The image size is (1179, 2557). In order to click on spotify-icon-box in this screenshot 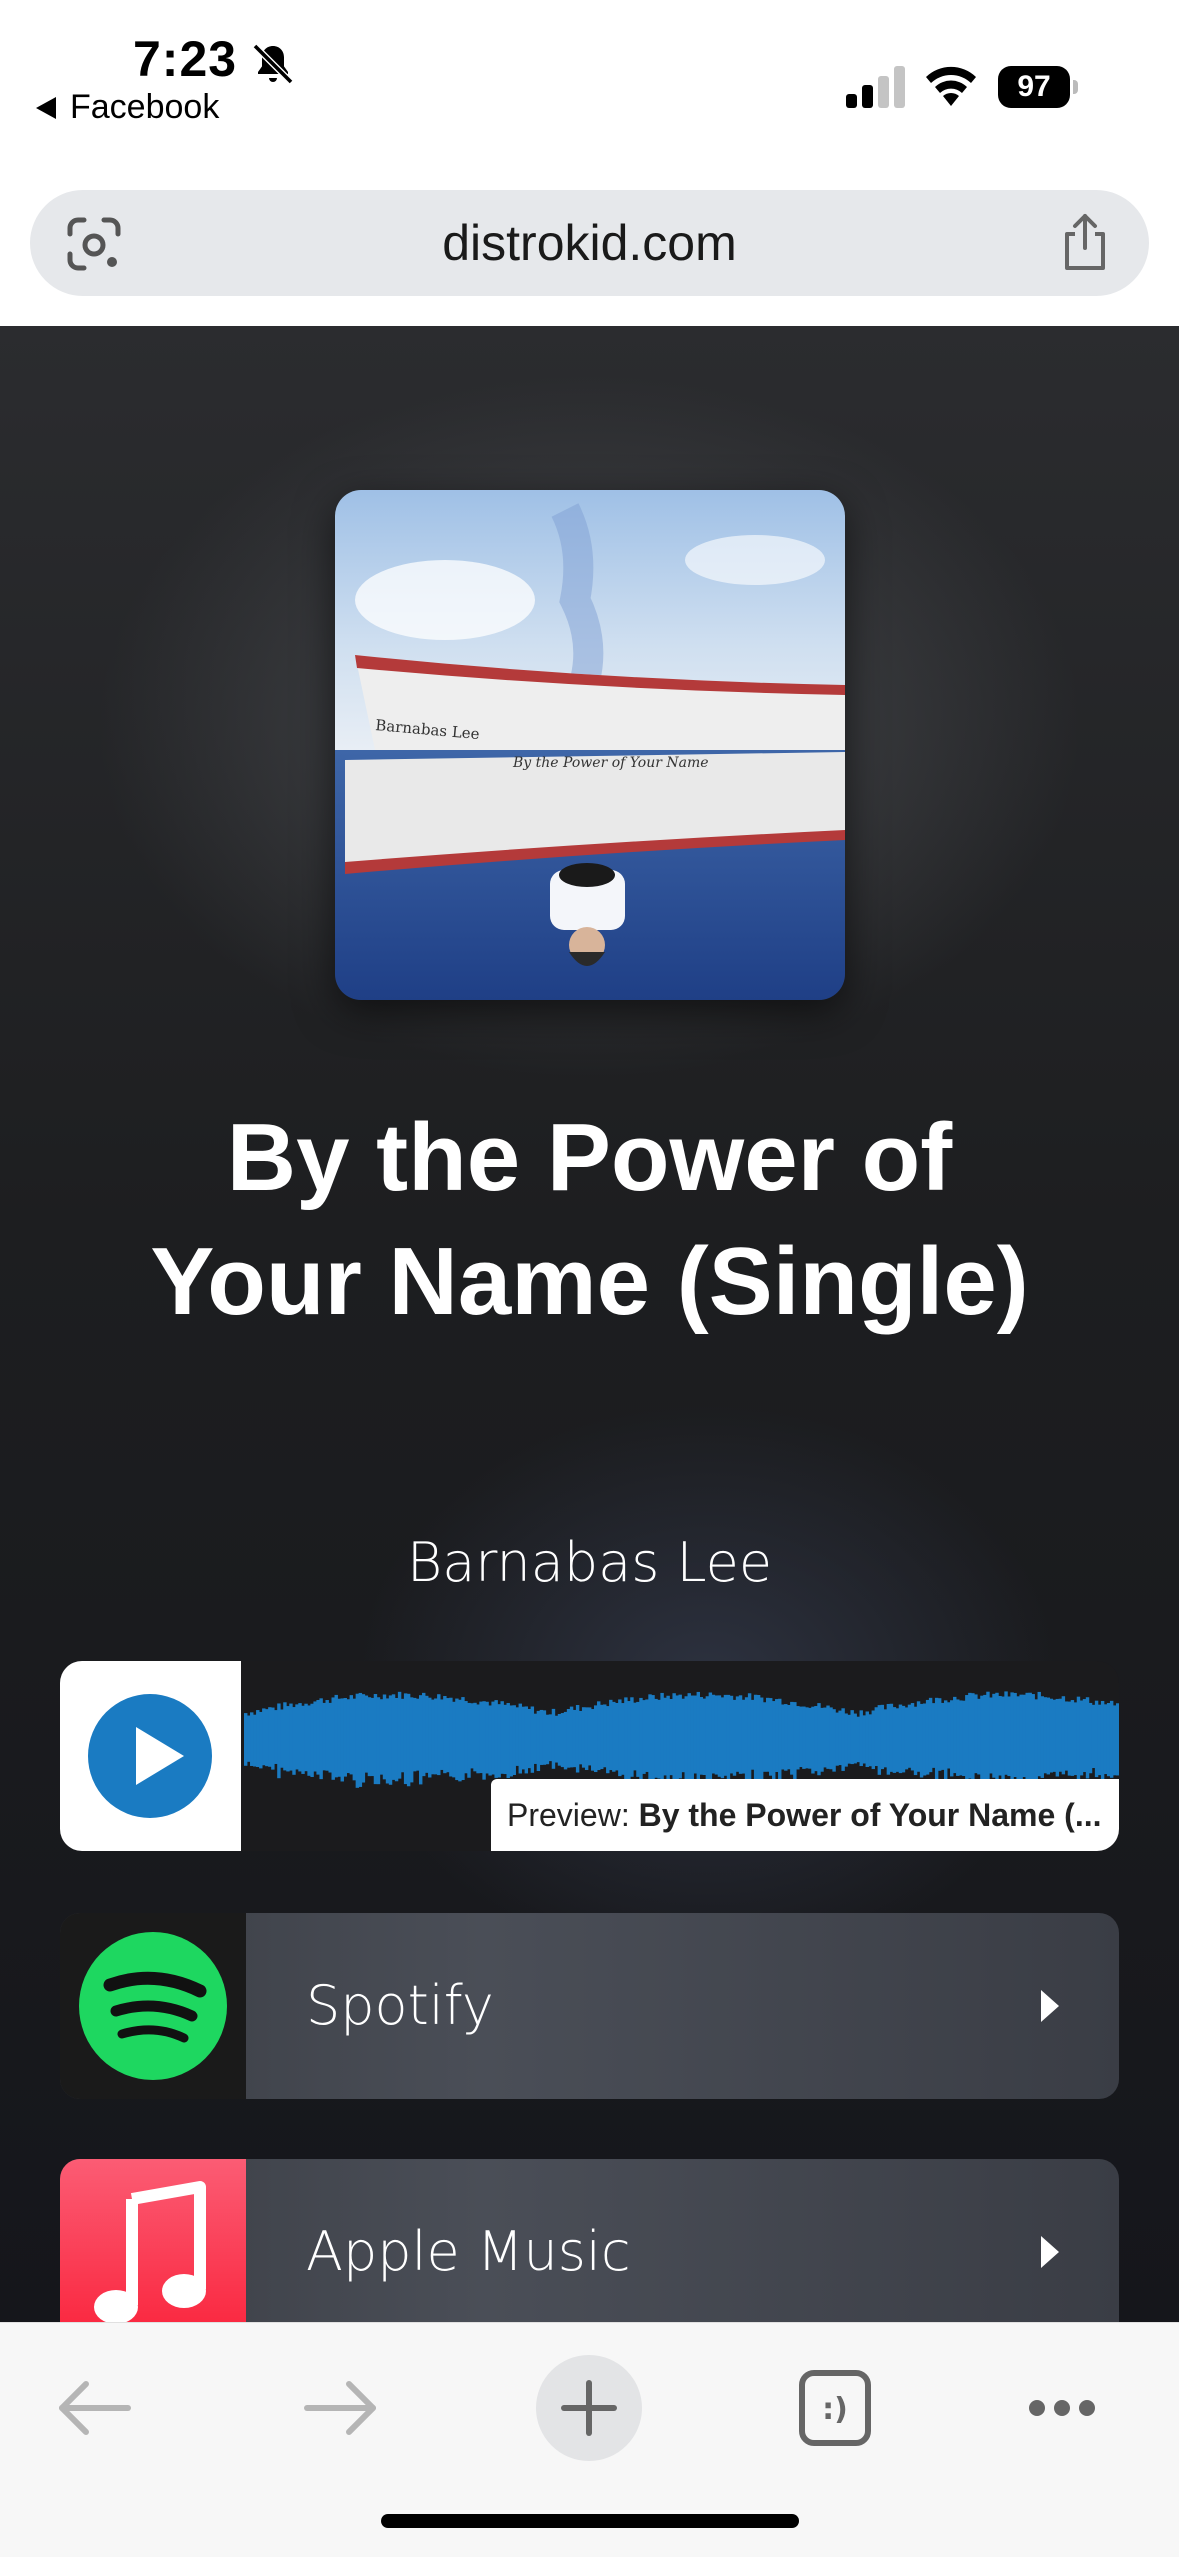, I will do `click(153, 2006)`.